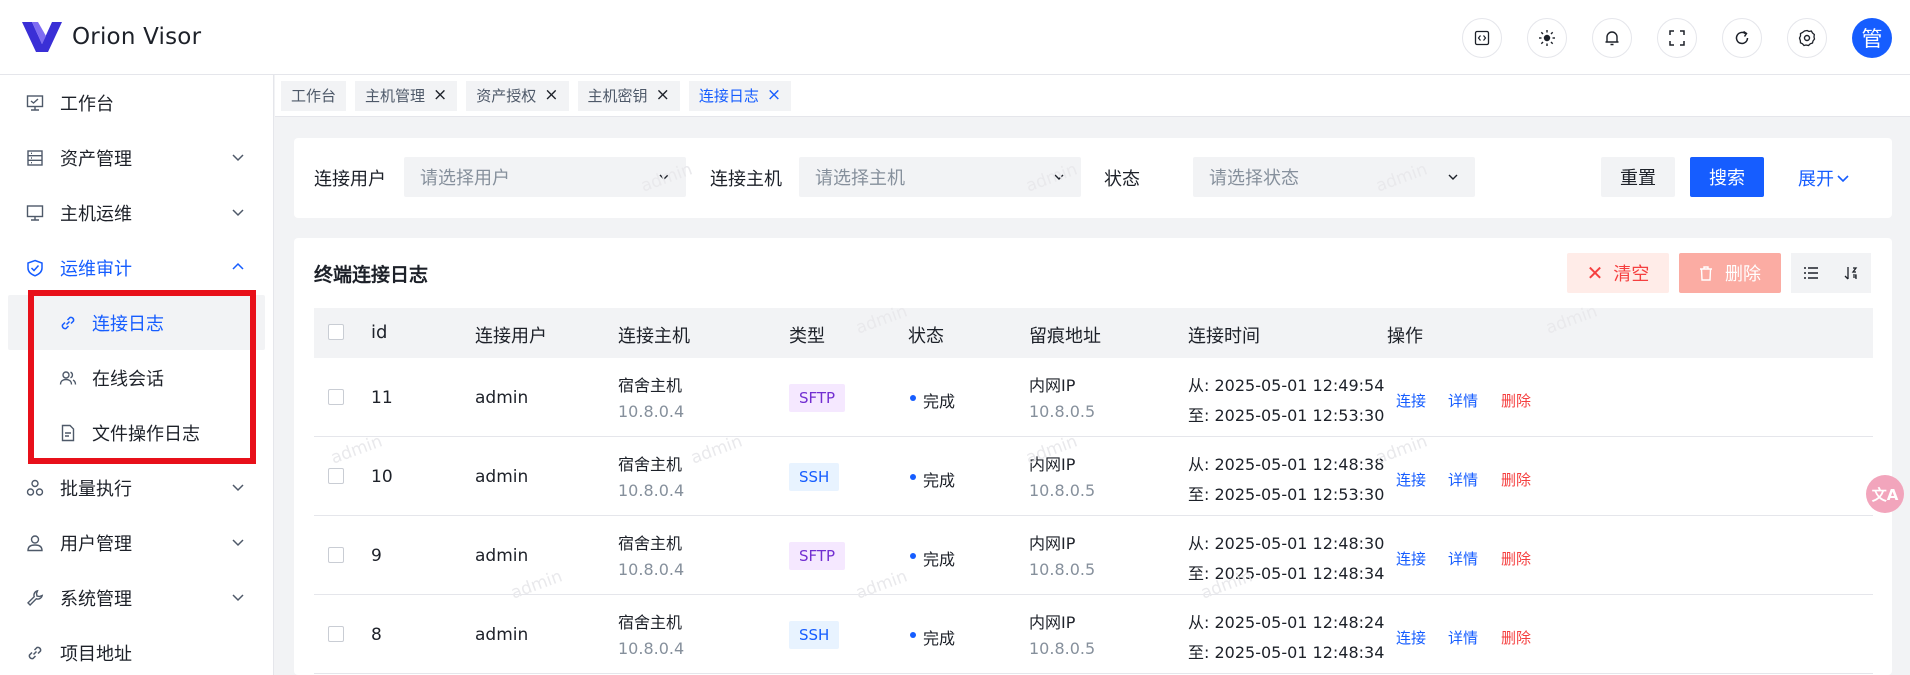  I want to click on desktop-icon, so click(35, 213).